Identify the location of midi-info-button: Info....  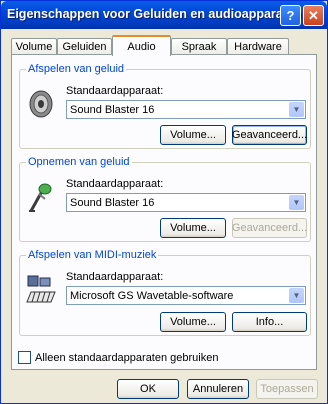
(269, 322).